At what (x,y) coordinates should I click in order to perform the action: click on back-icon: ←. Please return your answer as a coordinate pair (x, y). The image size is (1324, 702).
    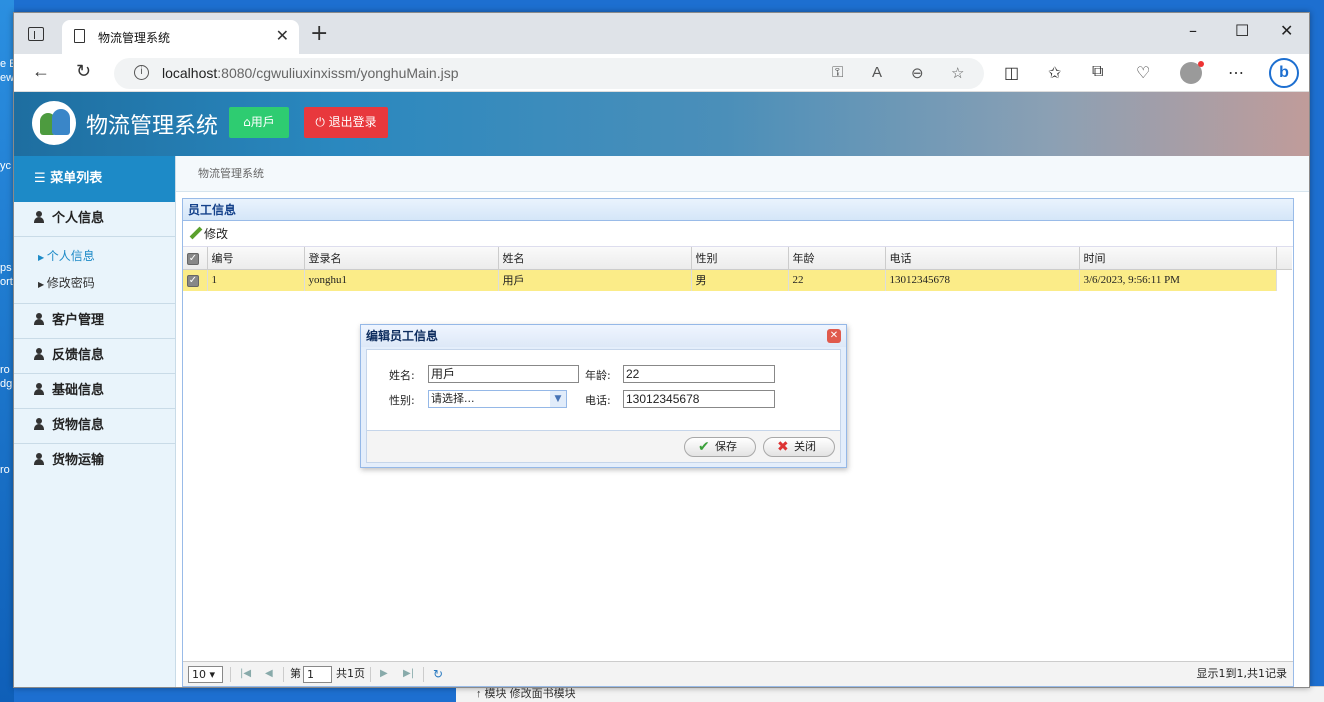
    Looking at the image, I should click on (41, 71).